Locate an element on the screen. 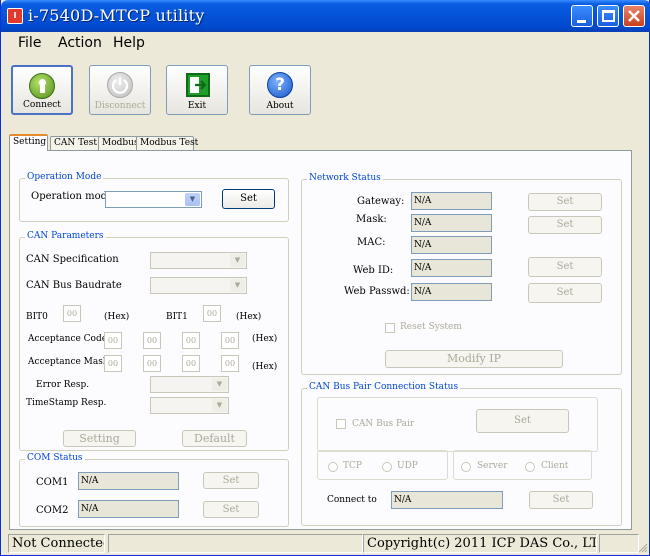 The width and height of the screenshot is (650, 556). connect-to-field: N/A is located at coordinates (447, 500).